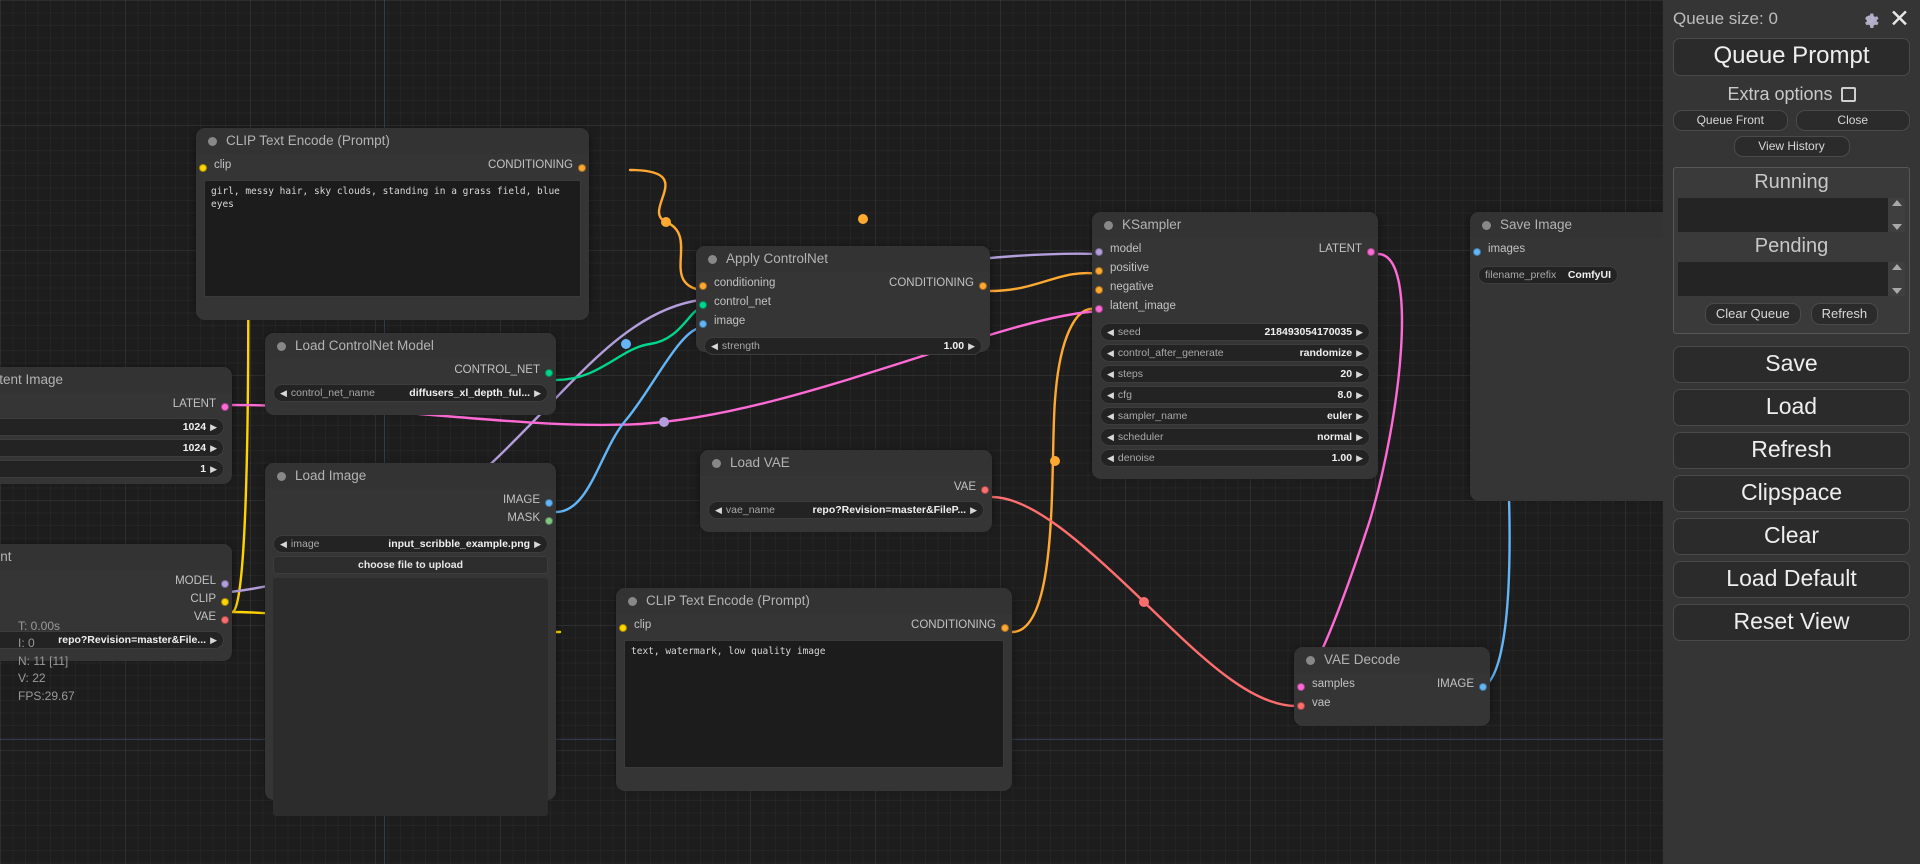 This screenshot has width=1920, height=864. I want to click on node-title: Load ControlNet Model, so click(410, 346).